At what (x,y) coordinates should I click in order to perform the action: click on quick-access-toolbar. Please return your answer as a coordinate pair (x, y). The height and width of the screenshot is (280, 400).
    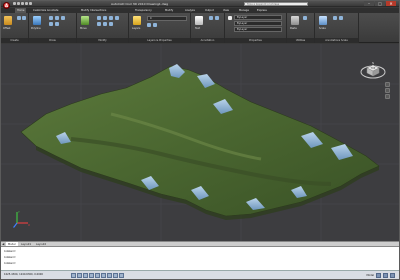
    Looking at the image, I should click on (22, 3).